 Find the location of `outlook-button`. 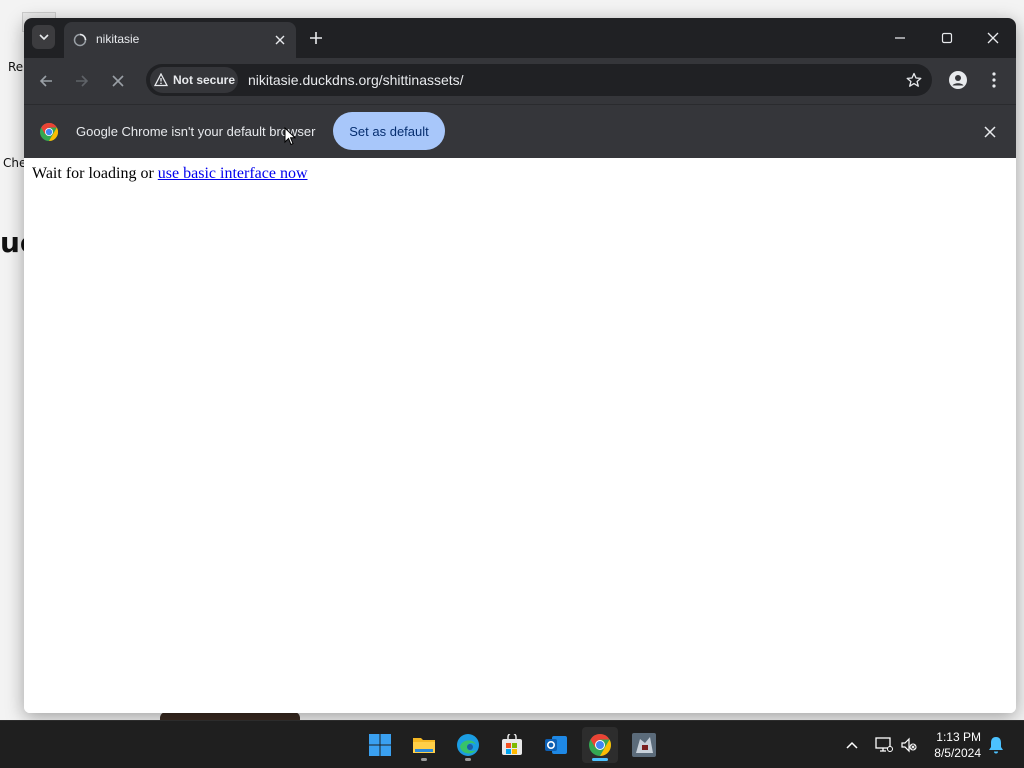

outlook-button is located at coordinates (556, 745).